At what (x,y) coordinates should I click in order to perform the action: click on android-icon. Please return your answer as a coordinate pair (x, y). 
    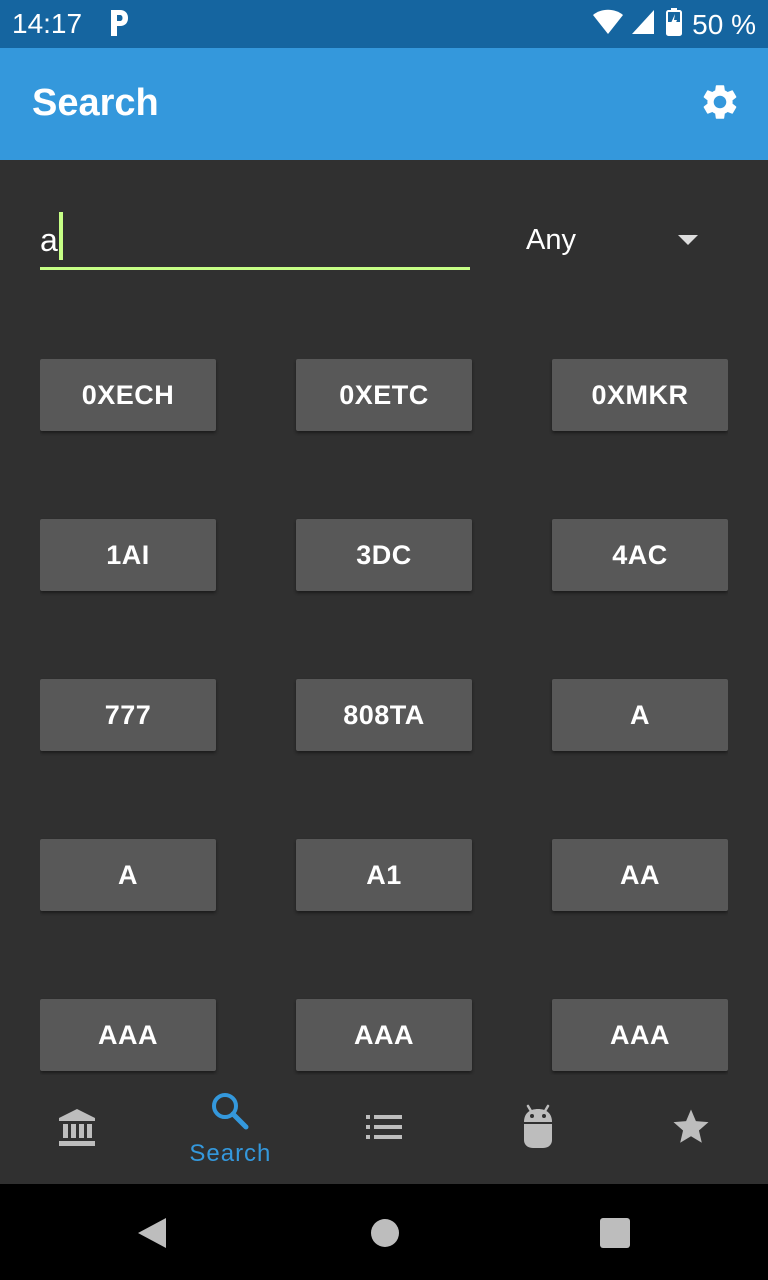
    Looking at the image, I should click on (538, 1129).